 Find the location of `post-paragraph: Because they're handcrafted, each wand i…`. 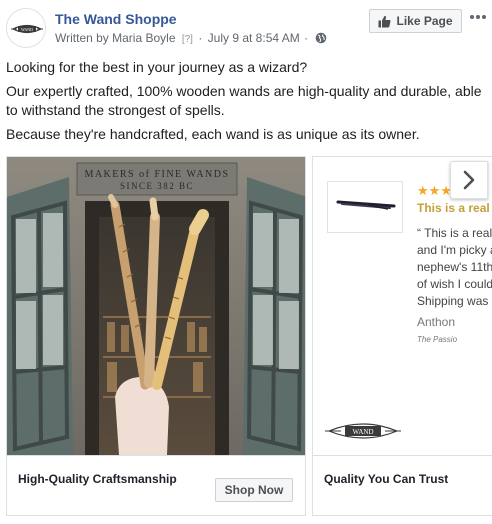

post-paragraph: Because they're handcrafted, each wand i… is located at coordinates (213, 134).